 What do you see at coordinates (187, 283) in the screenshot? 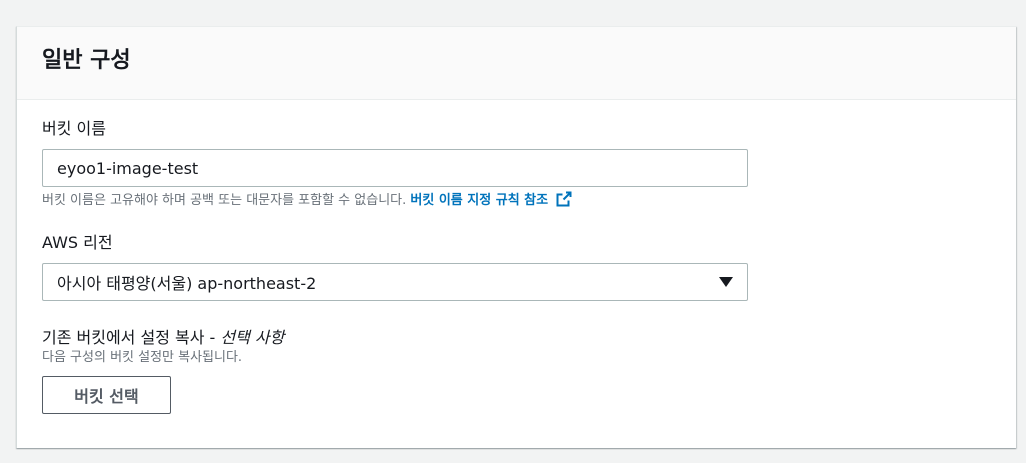
I see `region-selected-value: 아시아 태평양(서울) ap-northeast-2` at bounding box center [187, 283].